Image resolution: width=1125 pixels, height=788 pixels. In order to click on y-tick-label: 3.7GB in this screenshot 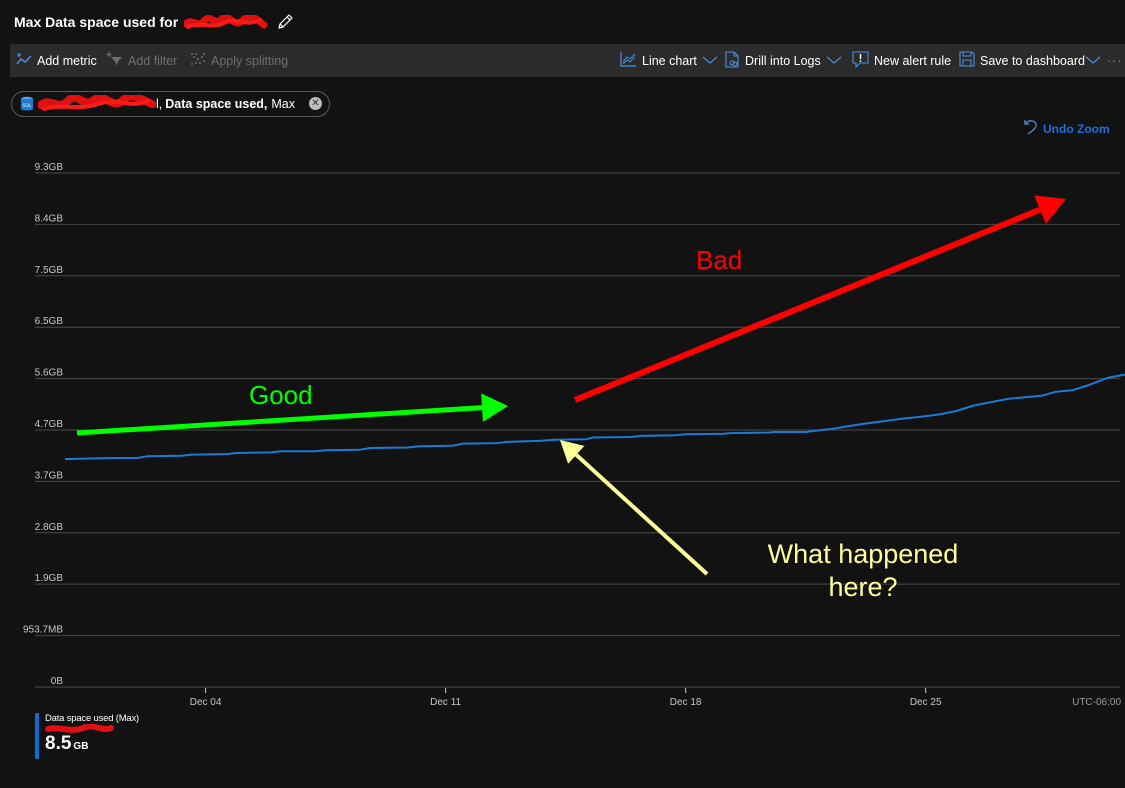, I will do `click(49, 475)`.